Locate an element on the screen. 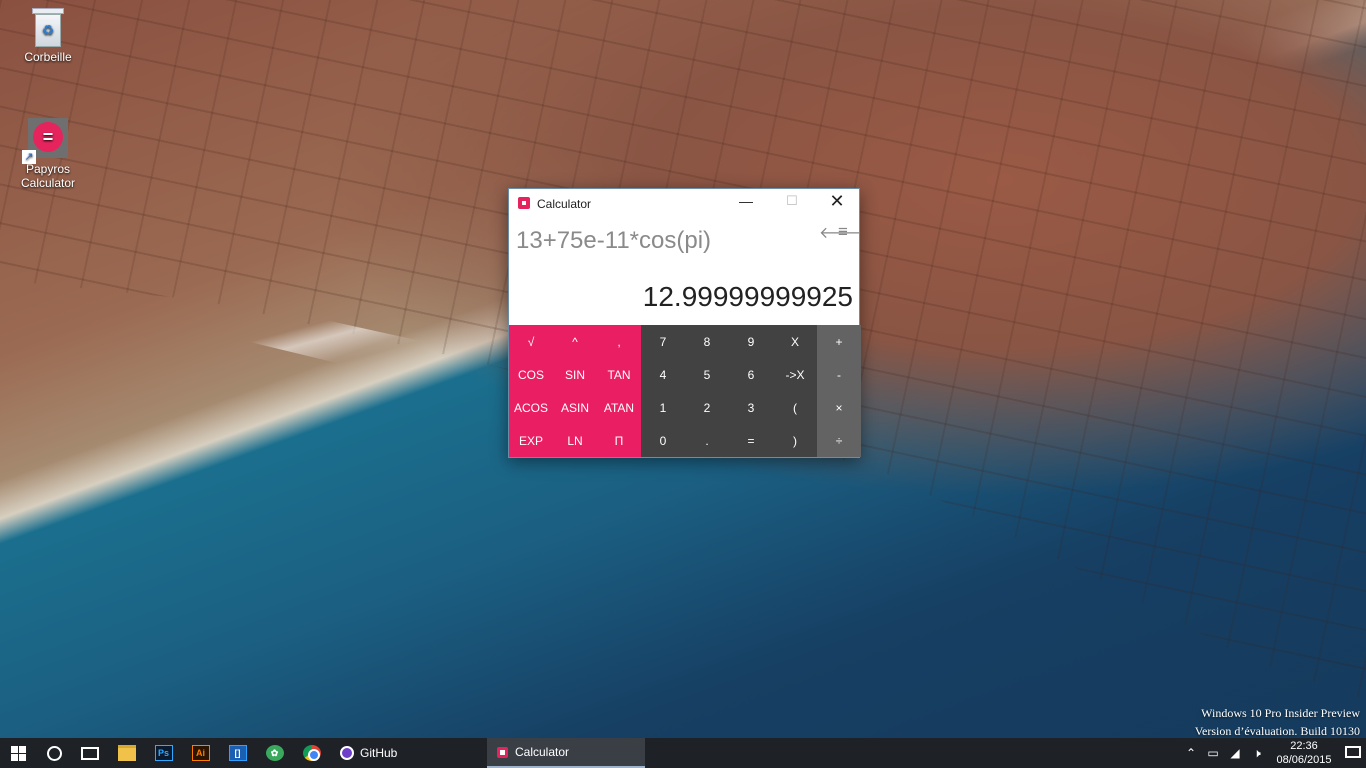 The height and width of the screenshot is (768, 1366). key-plus: + is located at coordinates (839, 341).